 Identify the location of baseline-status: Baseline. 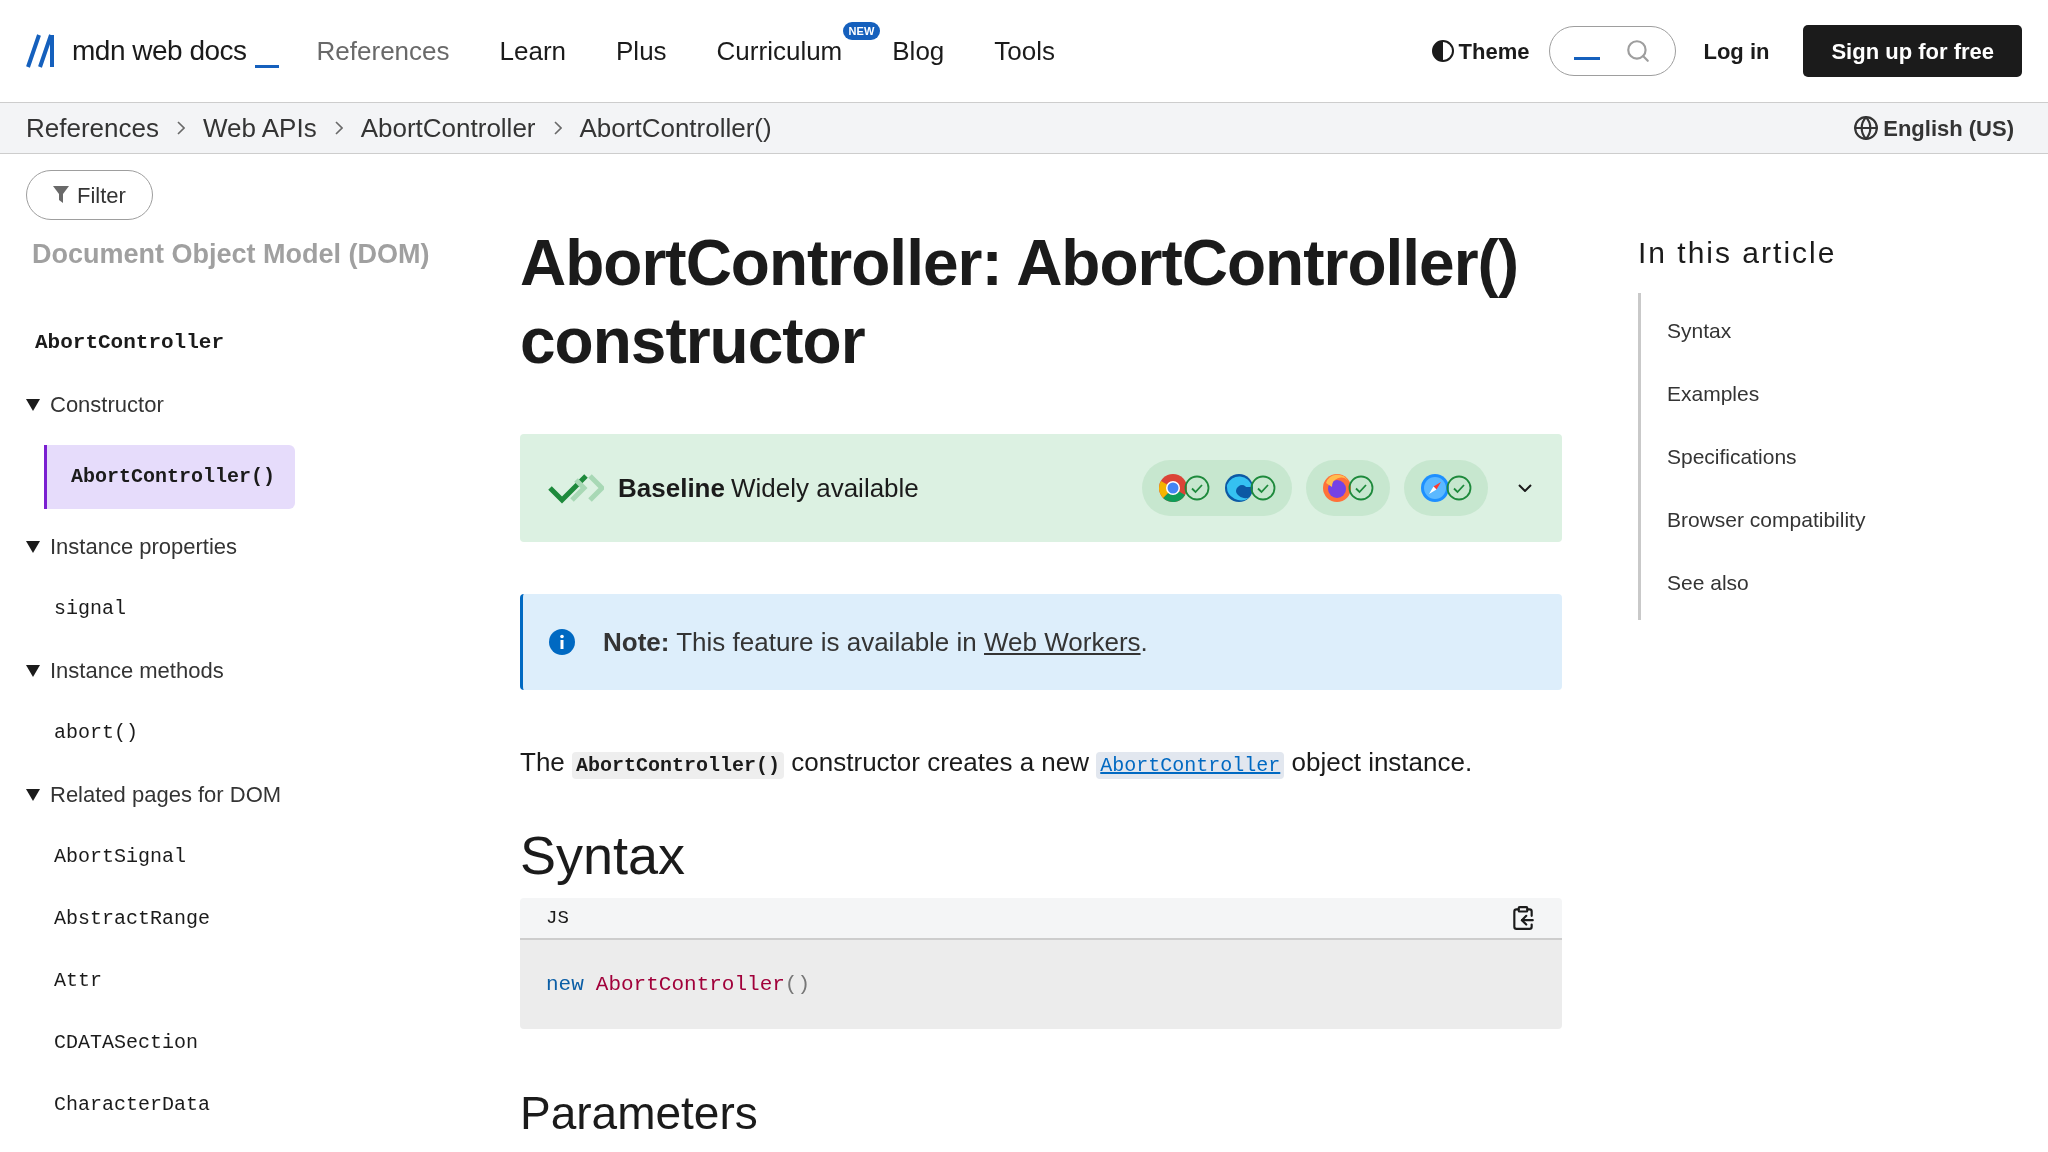
(671, 488).